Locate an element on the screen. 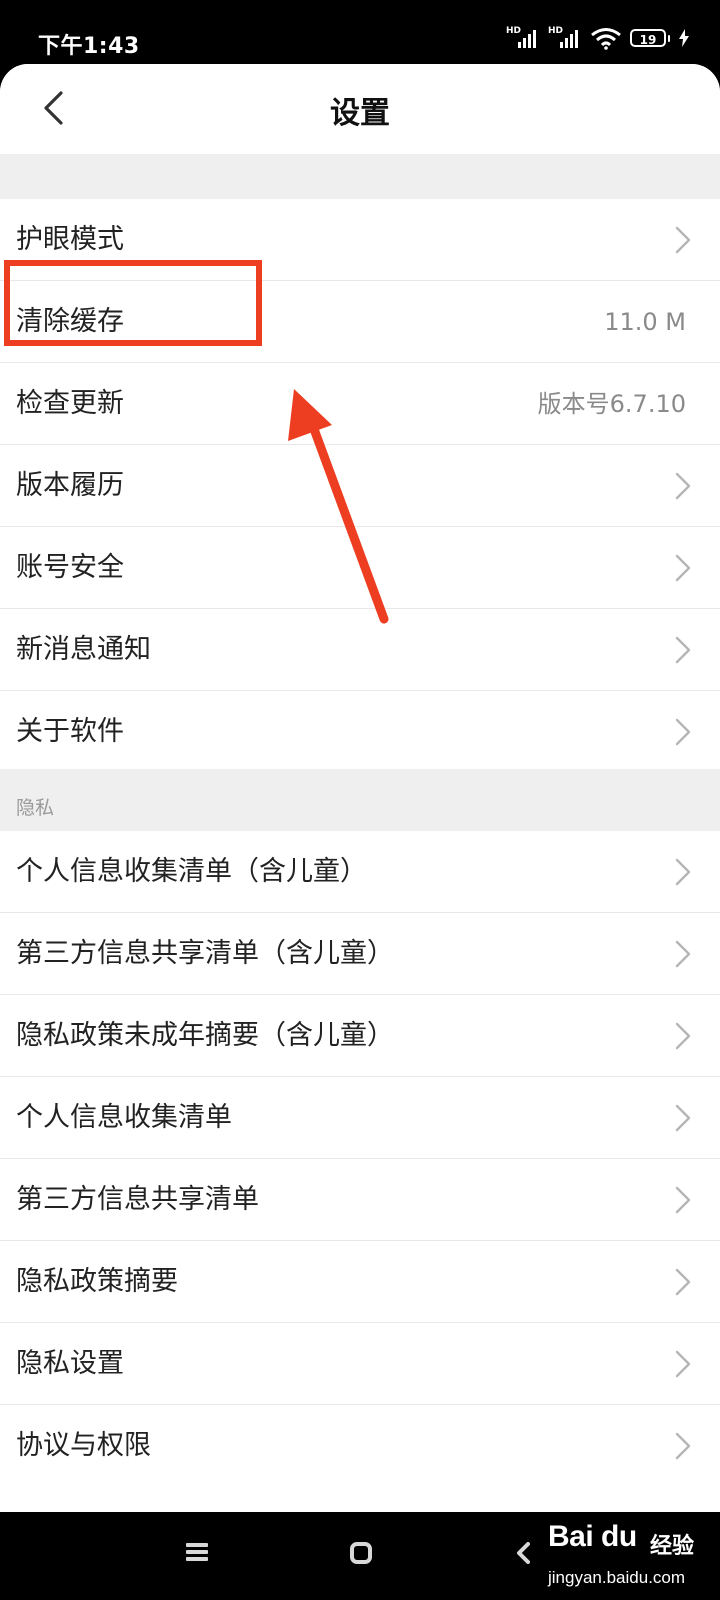  settings-item-label: 隐私政策摘要 is located at coordinates (97, 1281).